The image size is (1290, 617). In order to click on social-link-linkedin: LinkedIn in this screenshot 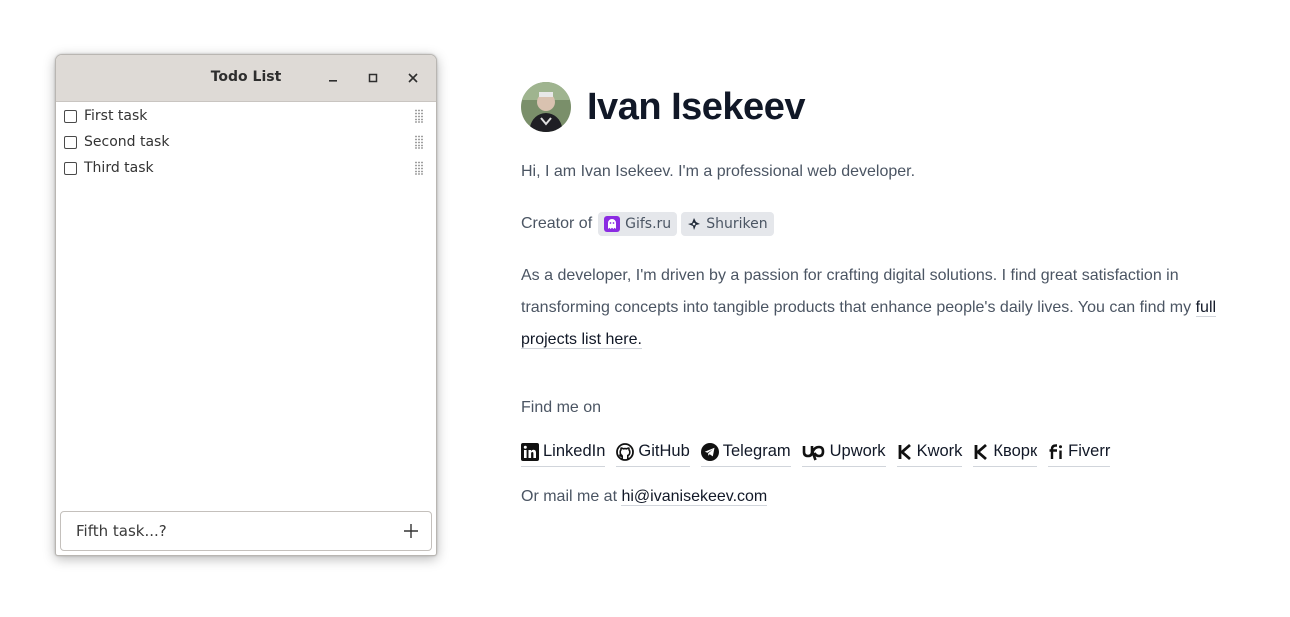, I will do `click(563, 452)`.